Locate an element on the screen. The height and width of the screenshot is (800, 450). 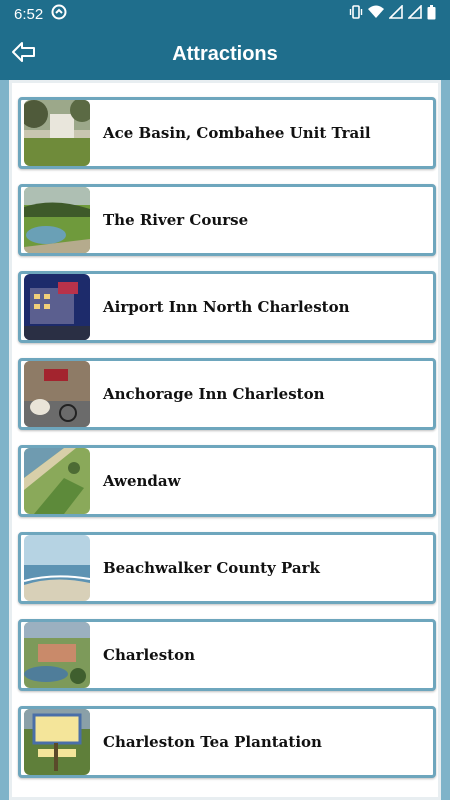
vibrate-icon is located at coordinates (356, 14).